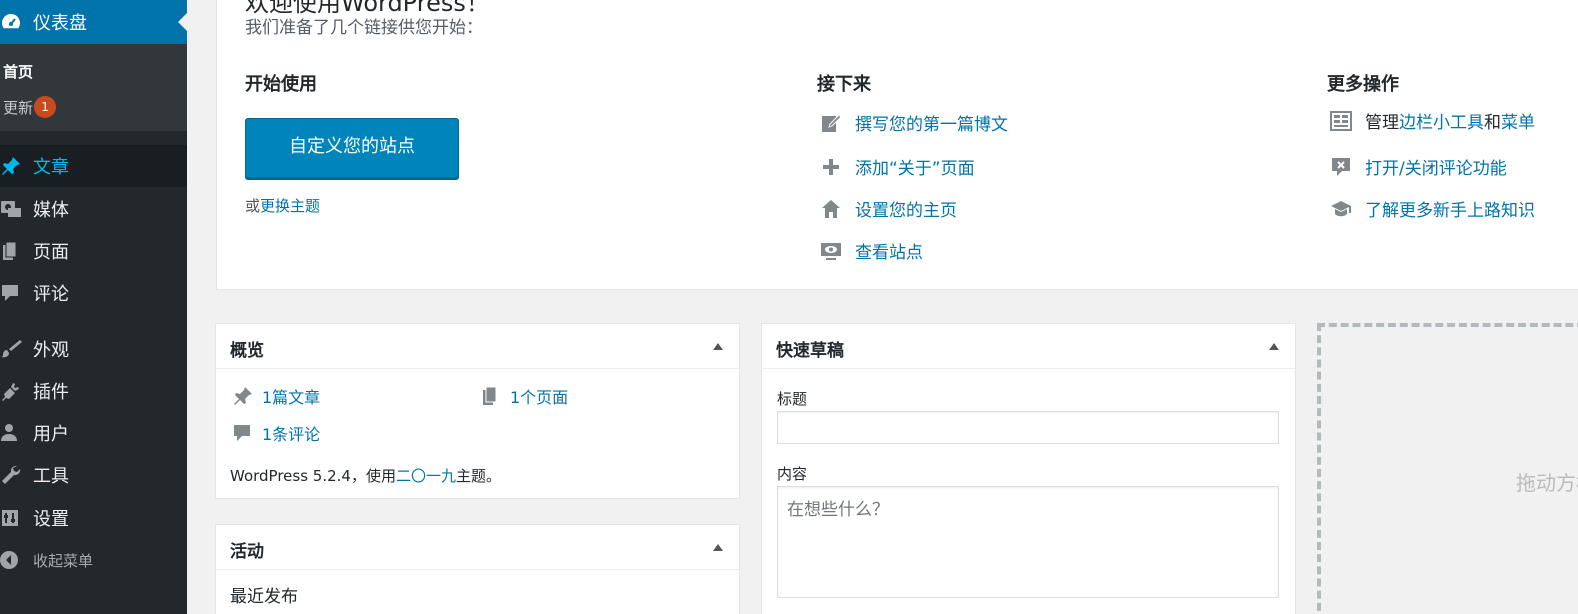 The image size is (1578, 614). I want to click on menu-item-comments: 评论, so click(93, 293).